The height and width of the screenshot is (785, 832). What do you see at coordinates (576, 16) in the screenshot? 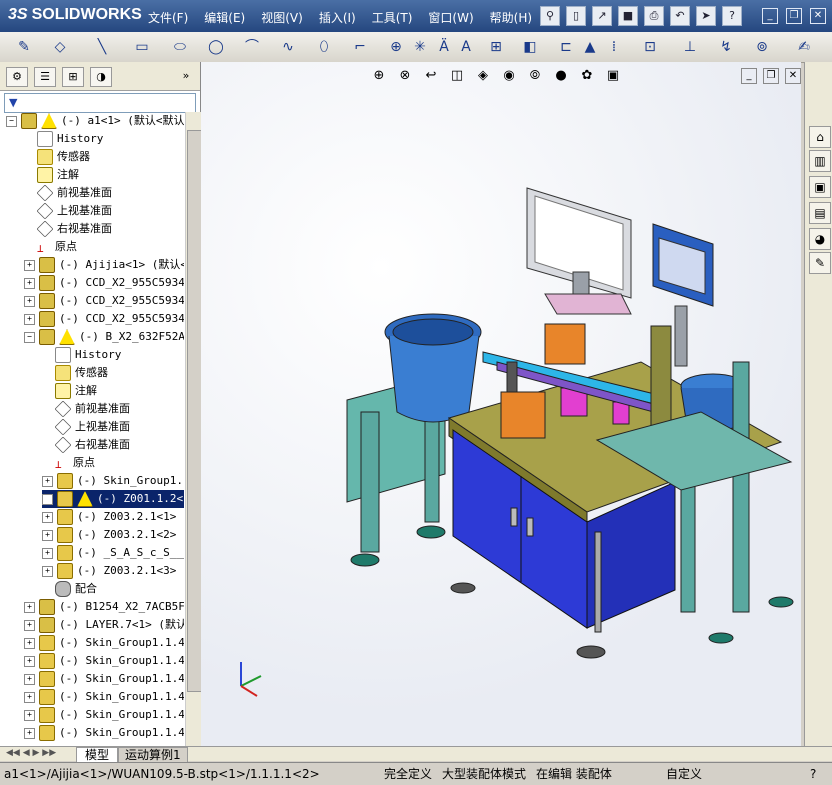
I see `new-document-icon: ▯` at bounding box center [576, 16].